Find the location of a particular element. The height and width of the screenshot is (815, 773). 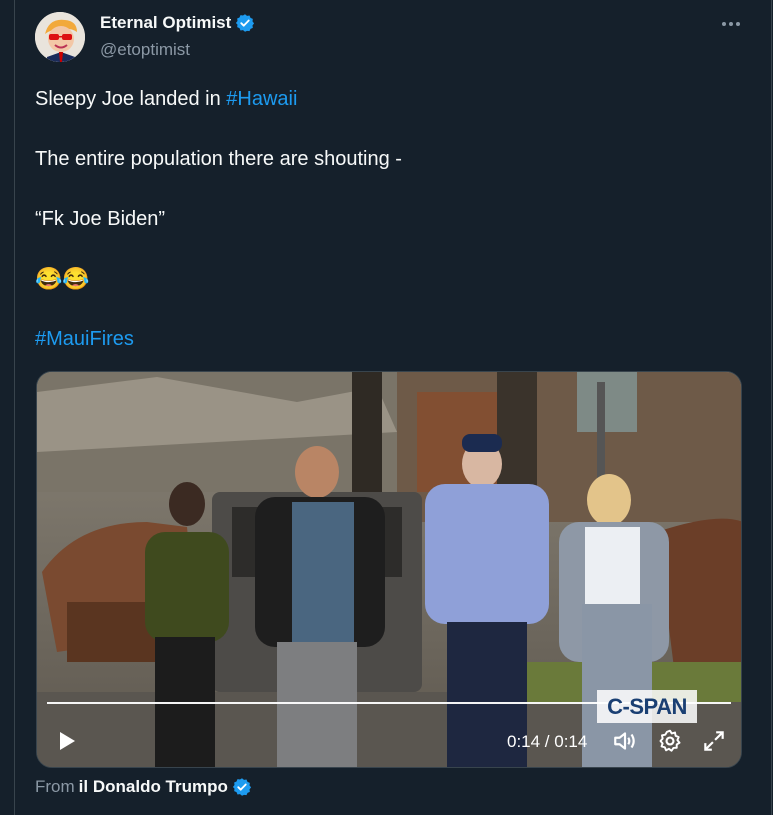

from-label: From is located at coordinates (55, 786).